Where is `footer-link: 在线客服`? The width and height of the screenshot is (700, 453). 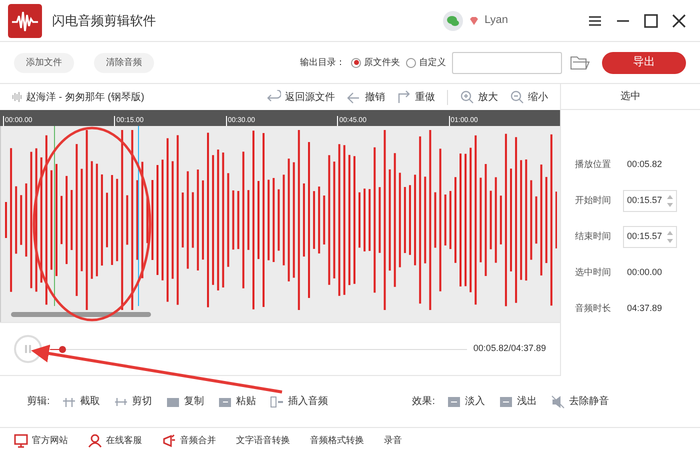
footer-link: 在线客服 is located at coordinates (115, 441).